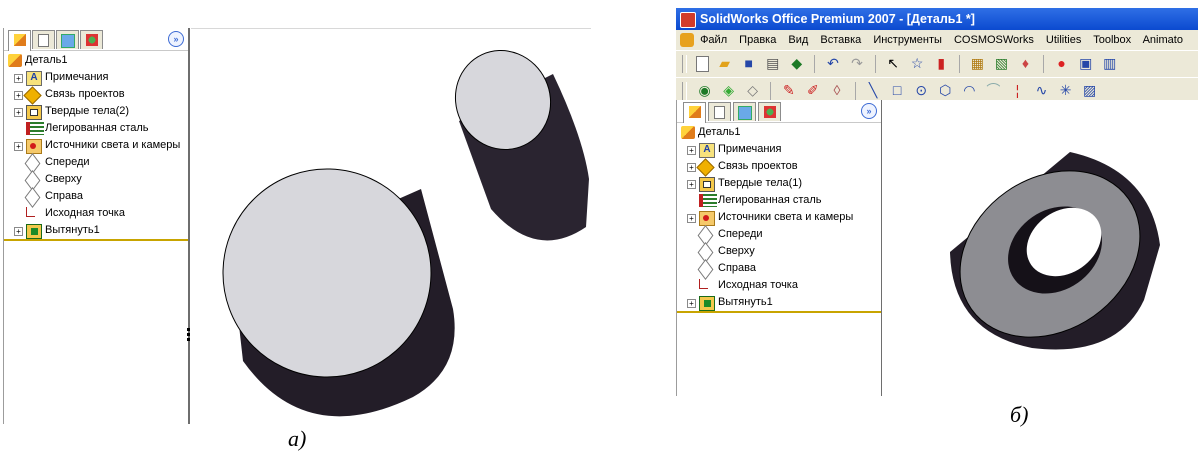  Describe the element at coordinates (873, 90) in the screenshot. I see `line-icon: ╲` at that location.